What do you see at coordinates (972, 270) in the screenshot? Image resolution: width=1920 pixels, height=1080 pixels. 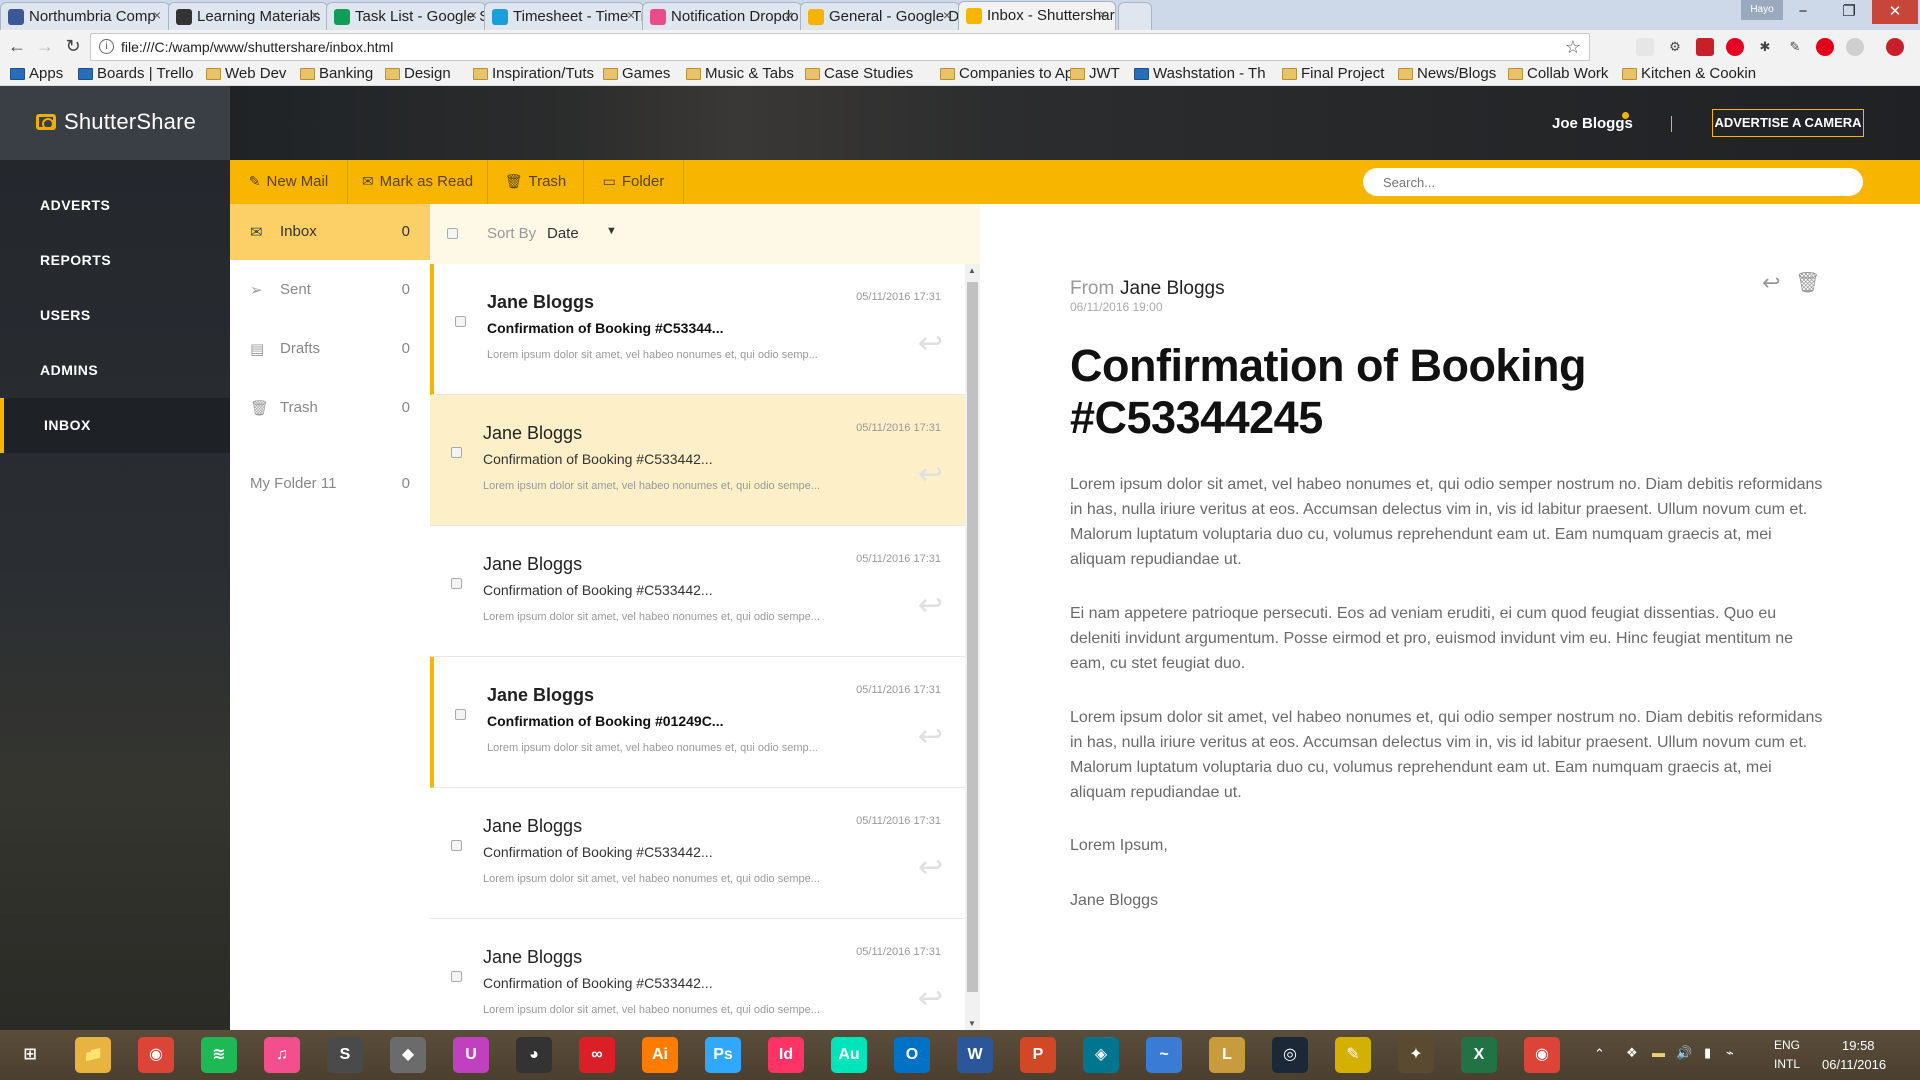 I see `scroll-up-icon: ▲` at bounding box center [972, 270].